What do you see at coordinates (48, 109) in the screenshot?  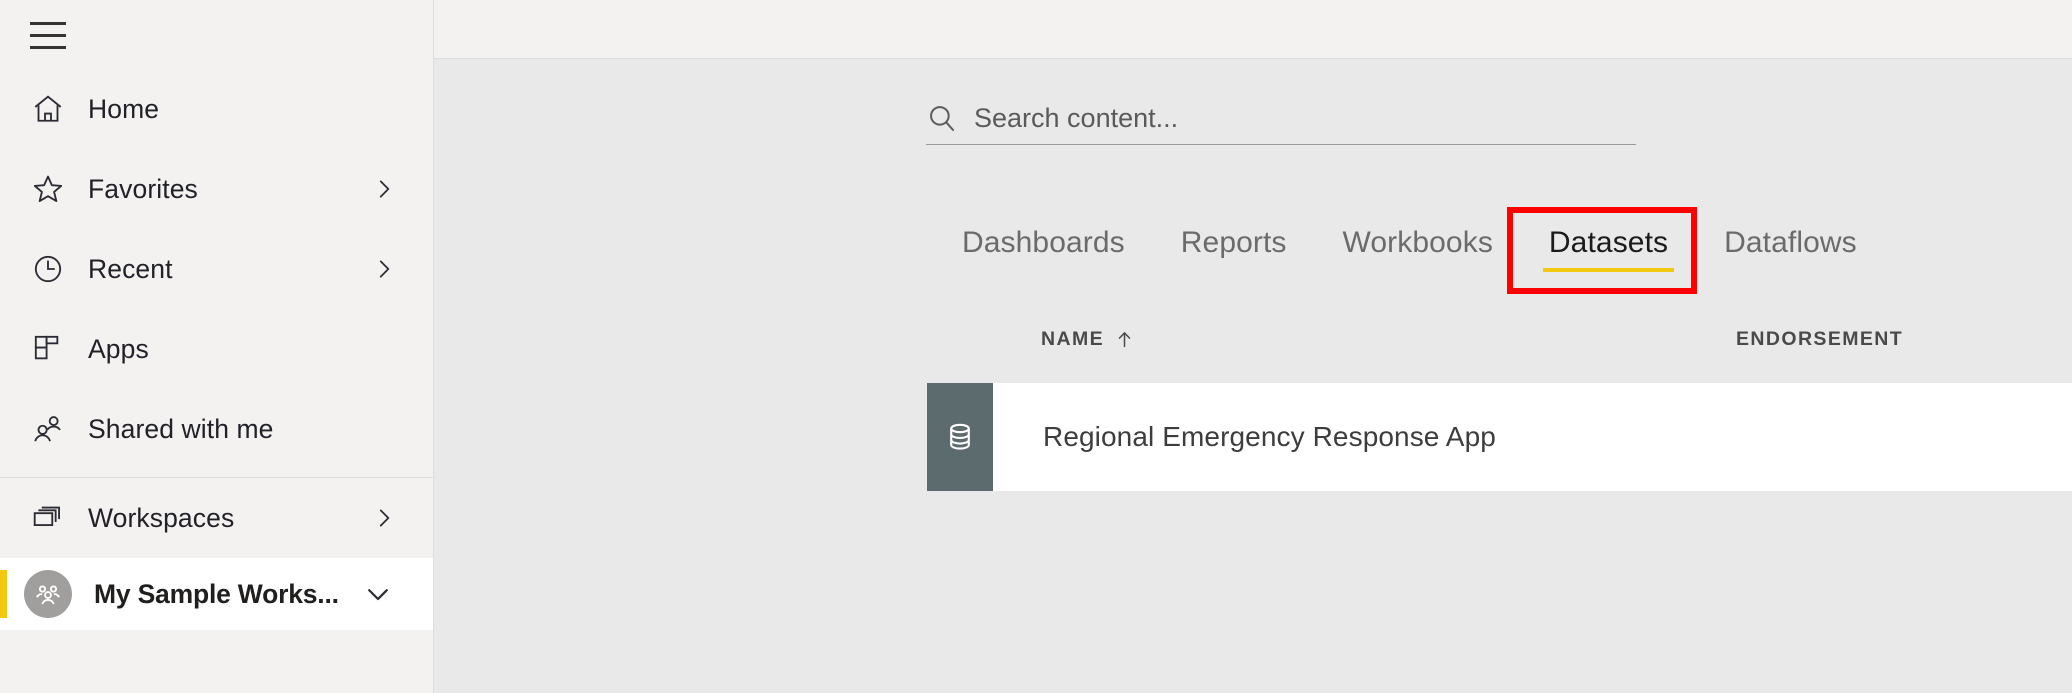 I see `home-icon` at bounding box center [48, 109].